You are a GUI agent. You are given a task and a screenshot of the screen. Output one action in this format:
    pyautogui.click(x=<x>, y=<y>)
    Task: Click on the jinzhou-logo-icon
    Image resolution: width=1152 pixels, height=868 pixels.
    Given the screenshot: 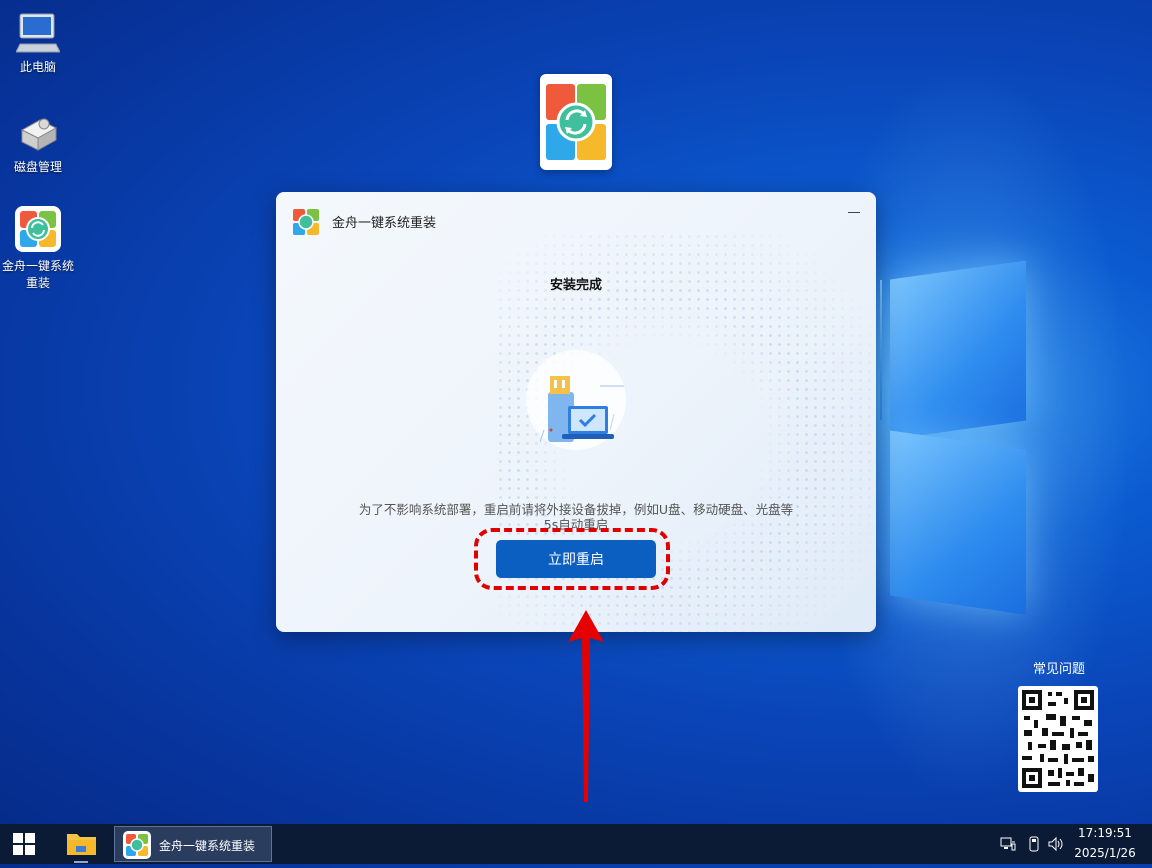 What is the action you would take?
    pyautogui.click(x=576, y=122)
    